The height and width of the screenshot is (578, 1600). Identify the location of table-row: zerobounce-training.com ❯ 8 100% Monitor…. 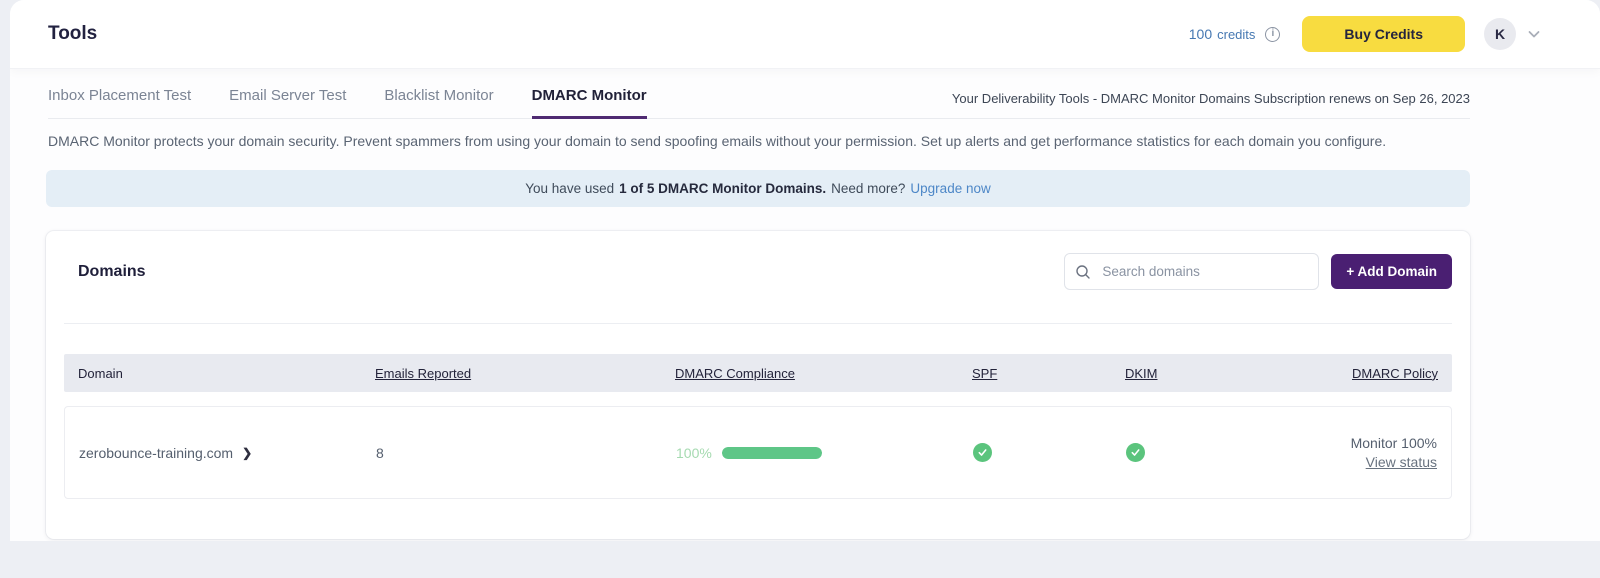
(758, 453).